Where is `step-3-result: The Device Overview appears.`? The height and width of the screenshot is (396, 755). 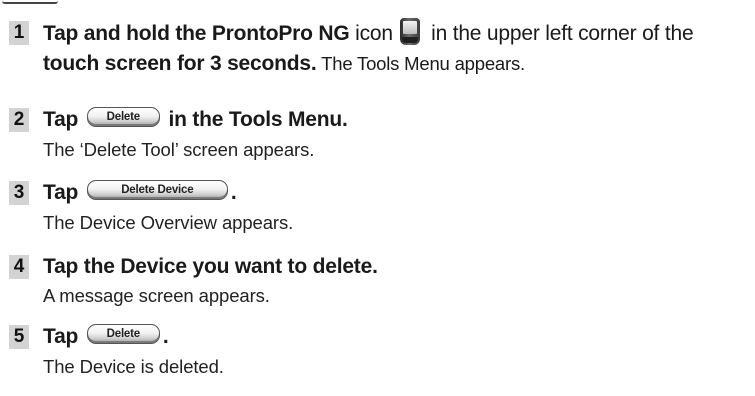 step-3-result: The Device Overview appears. is located at coordinates (168, 222).